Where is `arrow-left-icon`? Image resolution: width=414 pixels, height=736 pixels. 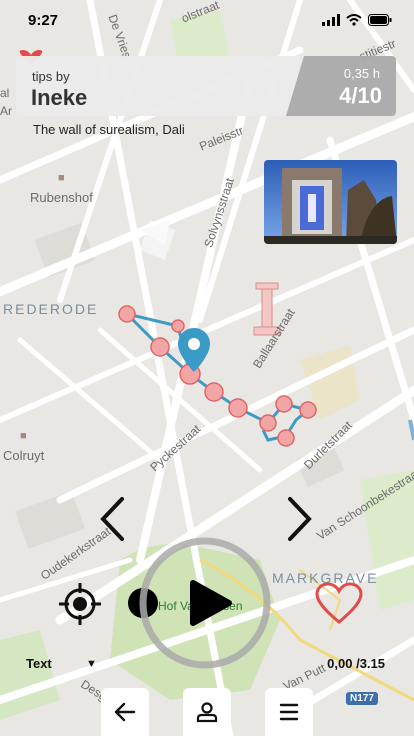
arrow-left-icon is located at coordinates (125, 712).